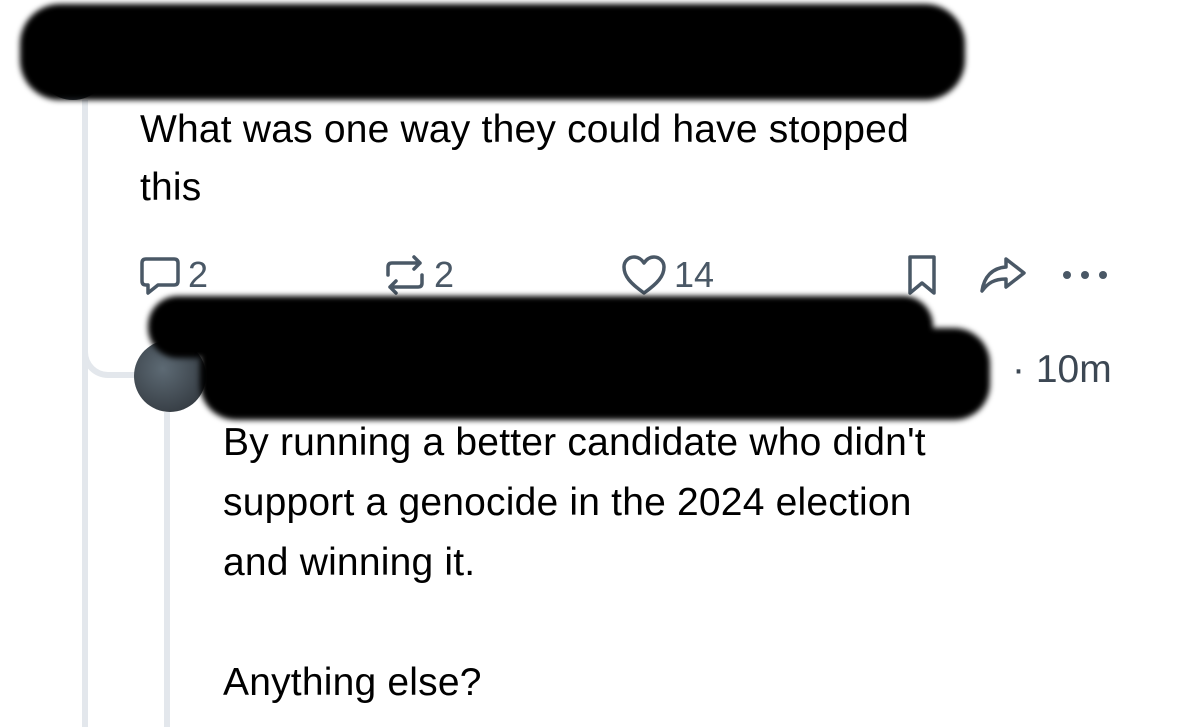  Describe the element at coordinates (1062, 369) in the screenshot. I see `post-timestamp: · 10m` at that location.